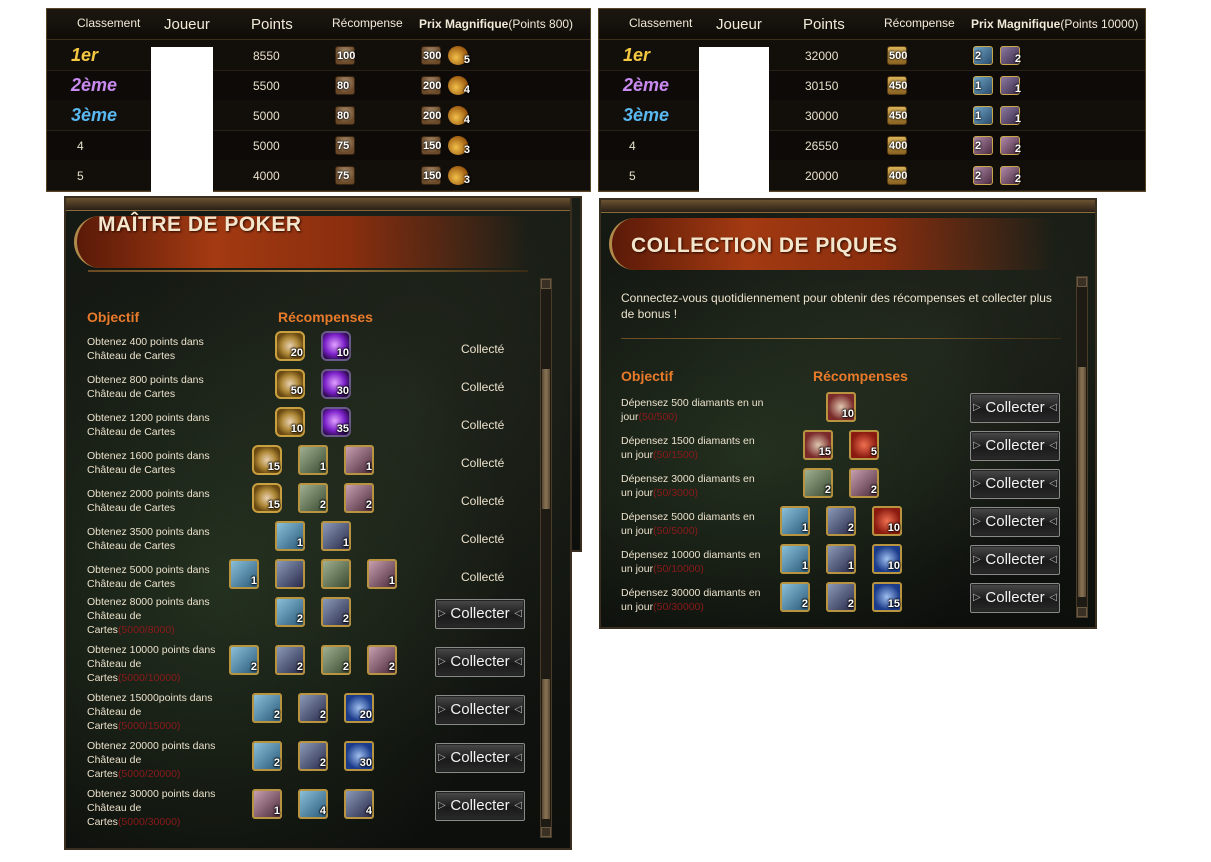 This screenshot has width=1211, height=862. I want to click on card-green-icon: 1, so click(313, 460).